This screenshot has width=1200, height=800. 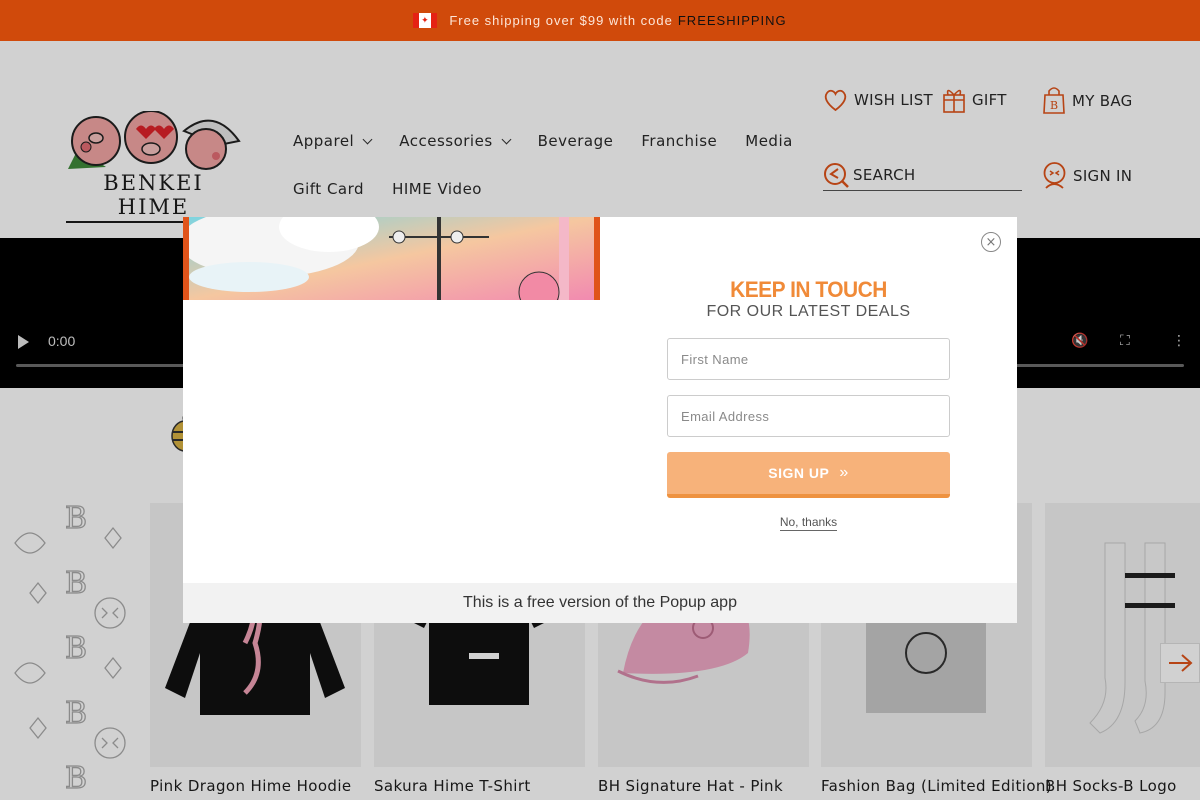 What do you see at coordinates (808, 311) in the screenshot?
I see `popup-subheading: FOR OUR LATEST DEALS` at bounding box center [808, 311].